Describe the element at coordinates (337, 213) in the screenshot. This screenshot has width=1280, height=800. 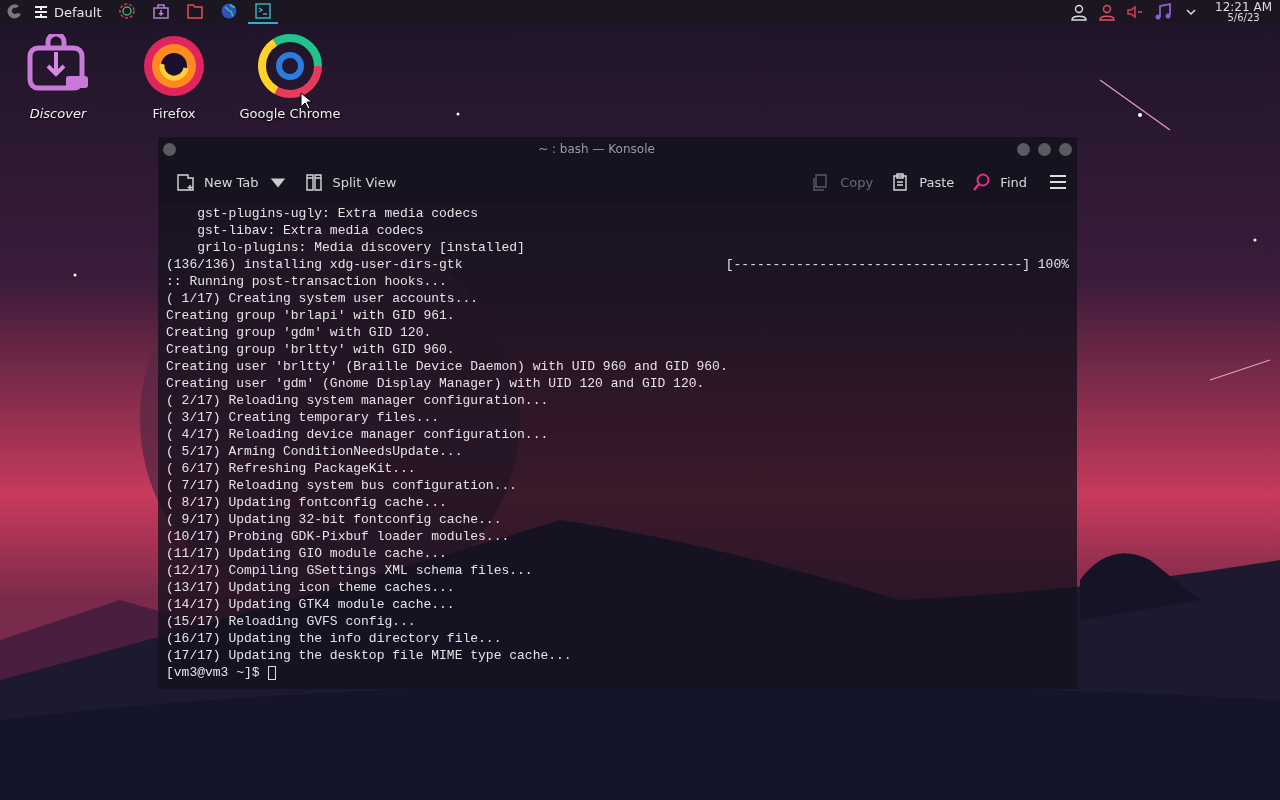
I see `terminal-line: gst-plugins-ugly: Extra media codecs` at that location.